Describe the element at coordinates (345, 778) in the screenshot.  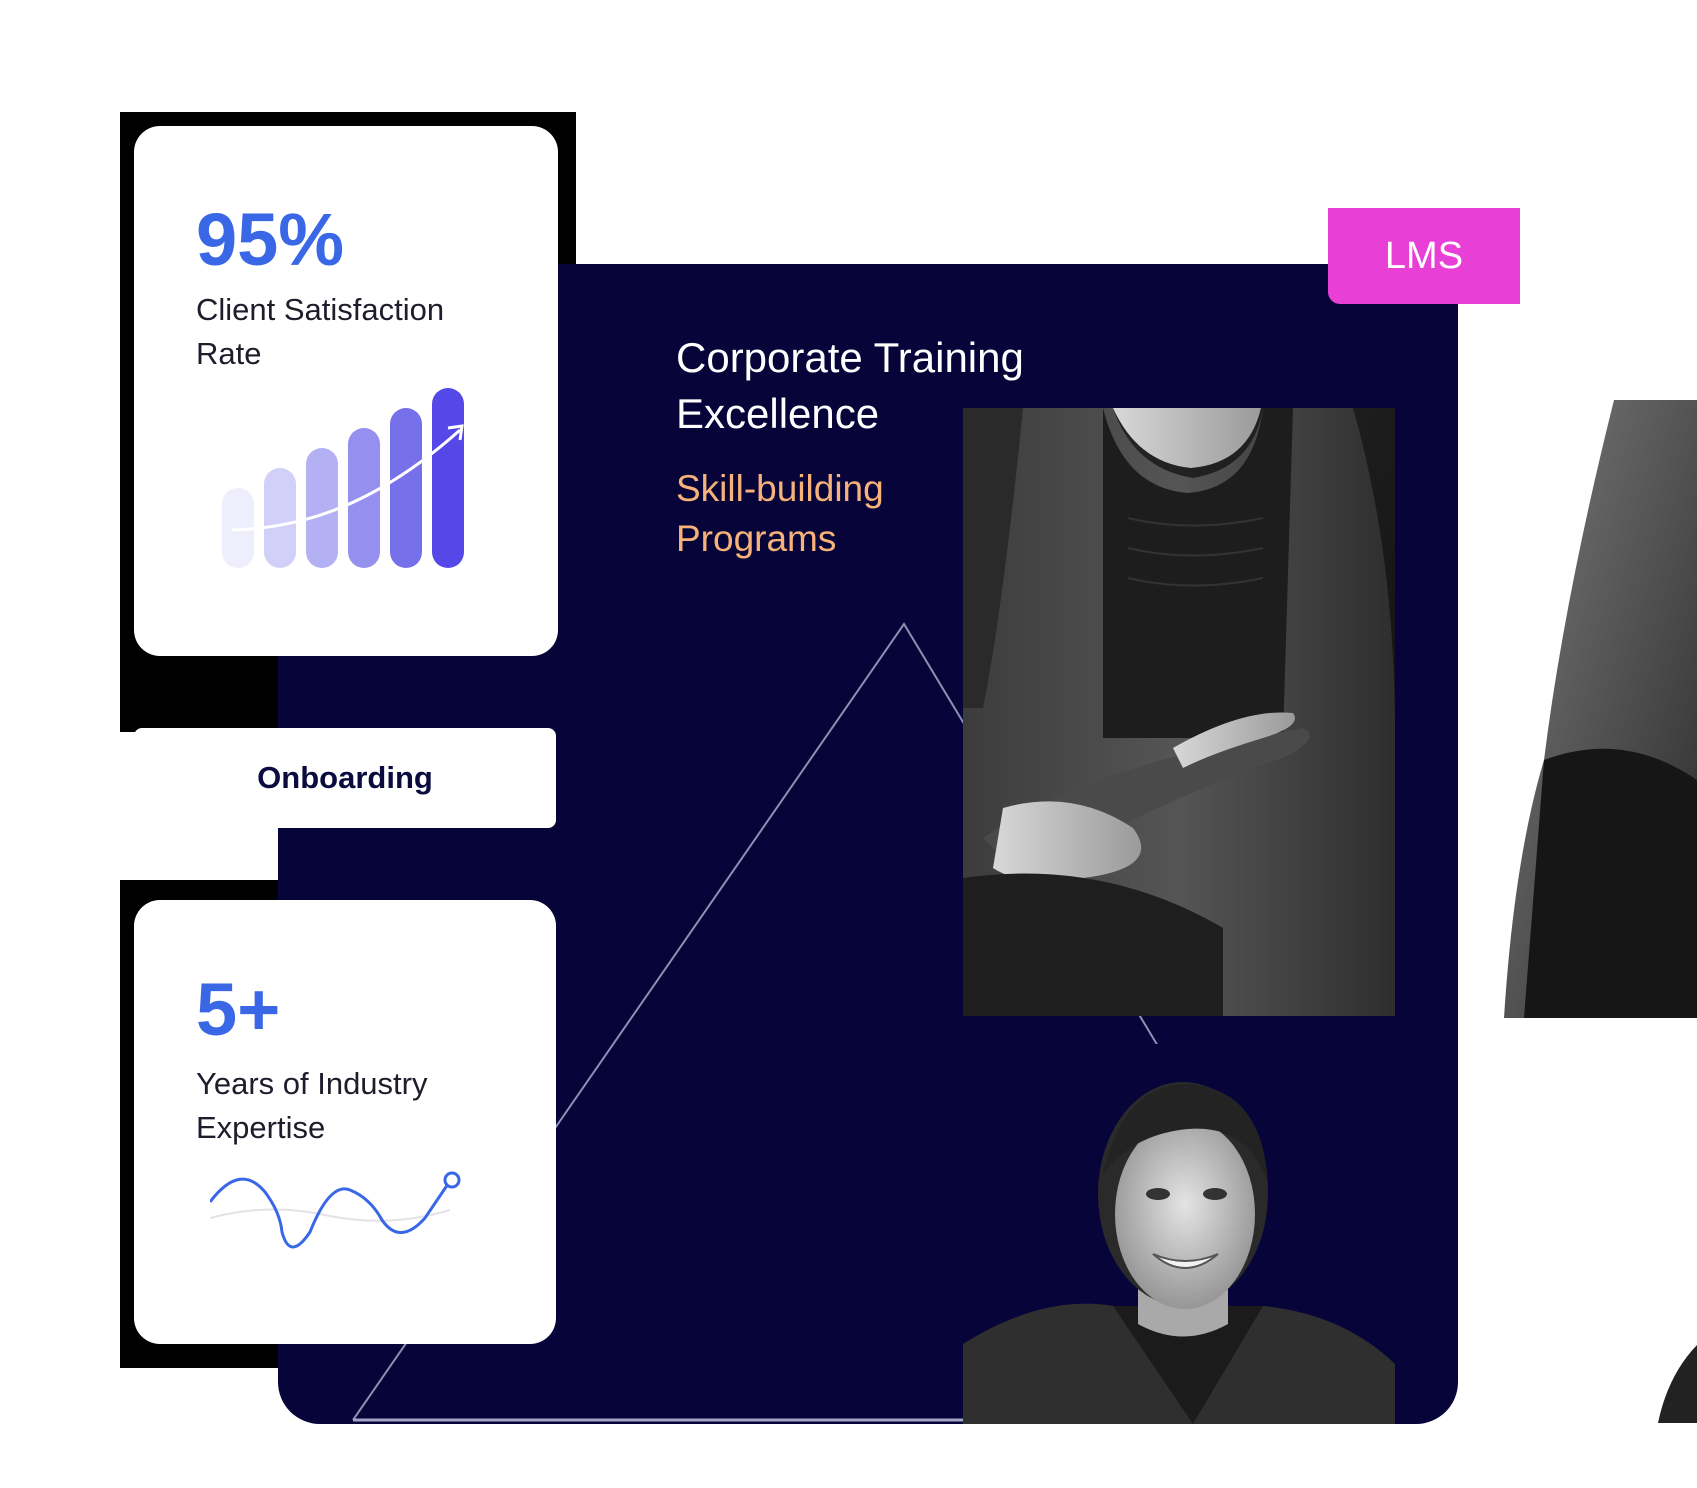
I see `onboarding-pill: Onboarding` at that location.